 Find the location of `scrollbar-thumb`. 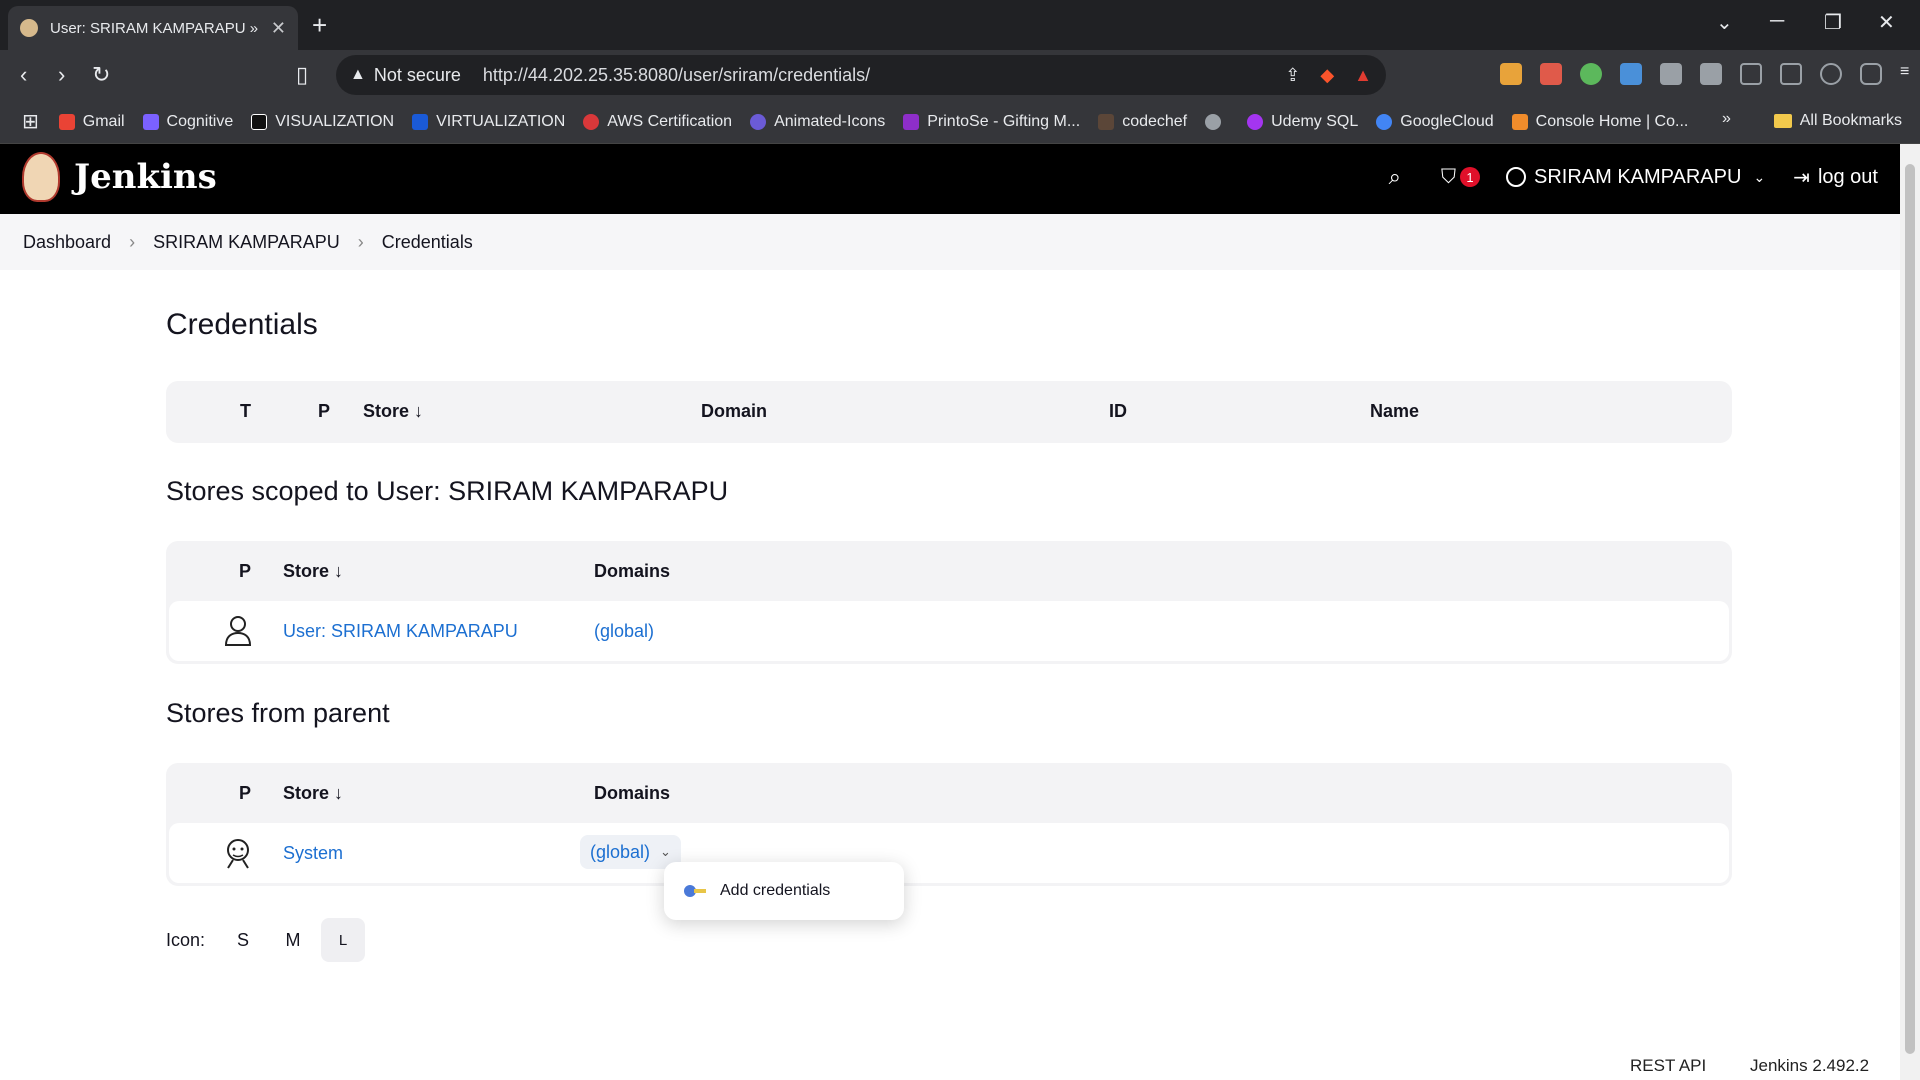

scrollbar-thumb is located at coordinates (1910, 609).